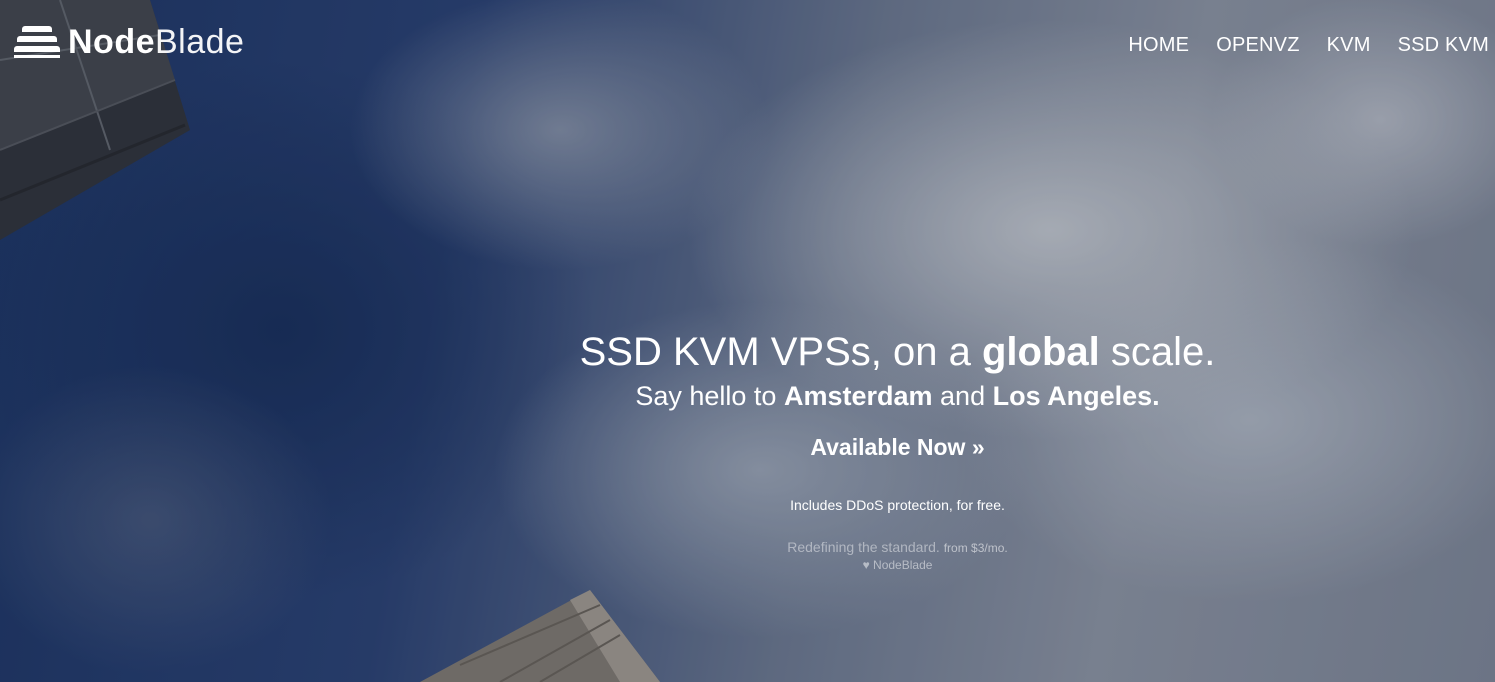 The image size is (1495, 682). Describe the element at coordinates (706, 396) in the screenshot. I see `subline-pre: Say hello to` at that location.